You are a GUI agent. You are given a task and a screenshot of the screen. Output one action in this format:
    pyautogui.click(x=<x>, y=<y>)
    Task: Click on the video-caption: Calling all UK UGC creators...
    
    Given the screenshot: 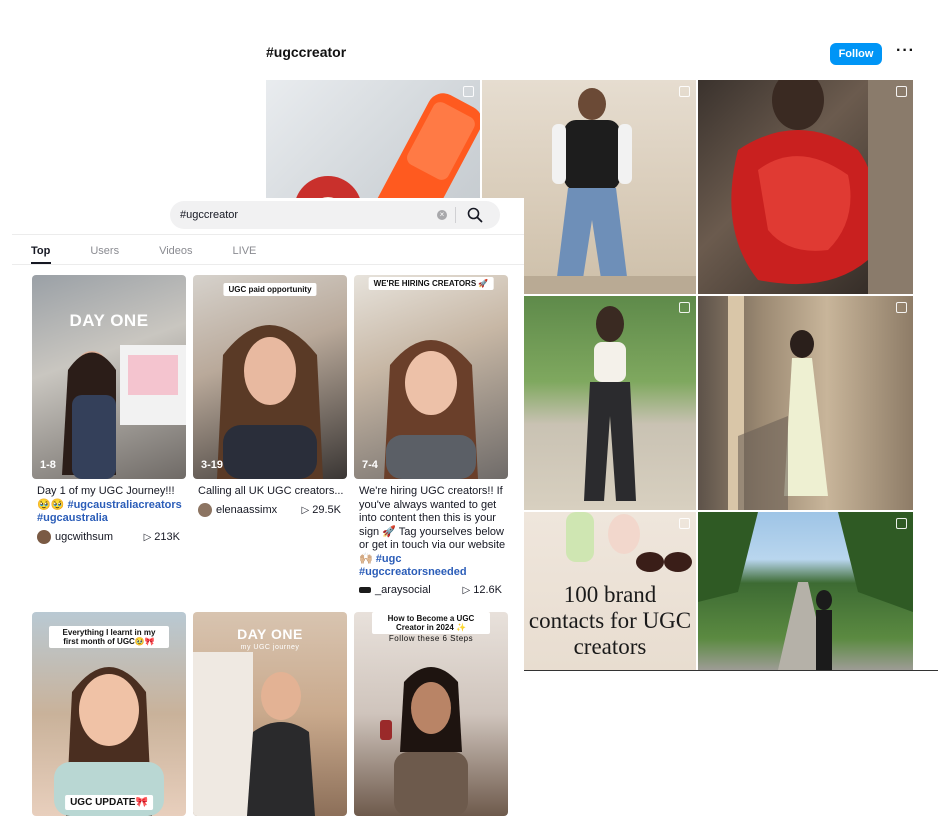 What is the action you would take?
    pyautogui.click(x=270, y=492)
    